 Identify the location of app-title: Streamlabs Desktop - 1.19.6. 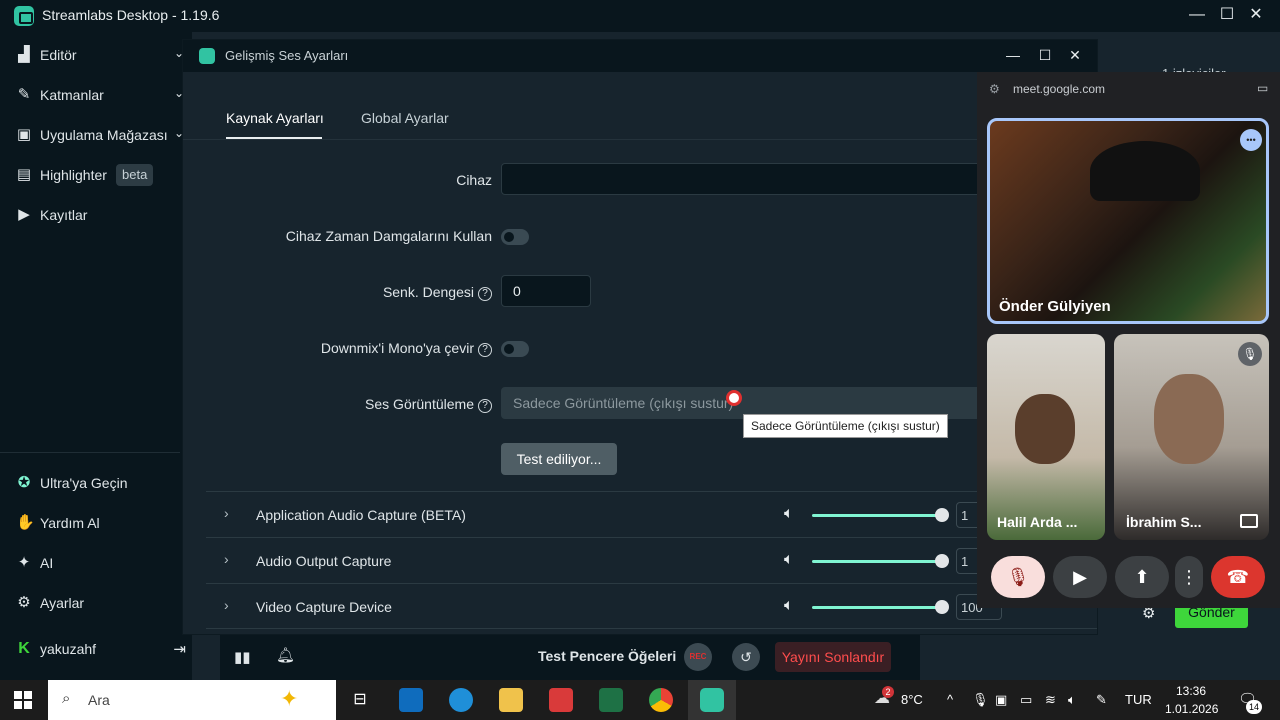
(131, 15).